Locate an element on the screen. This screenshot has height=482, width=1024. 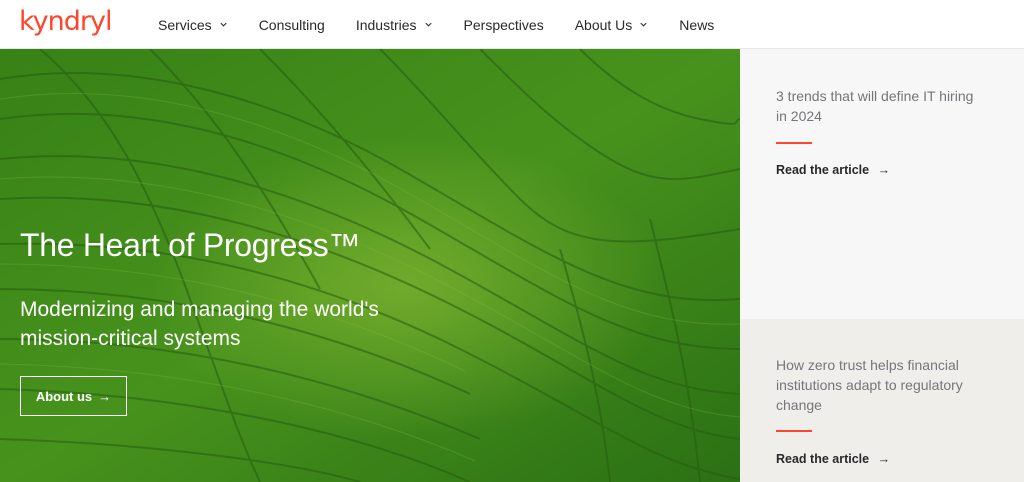
about-us-button-label: About us is located at coordinates (64, 396).